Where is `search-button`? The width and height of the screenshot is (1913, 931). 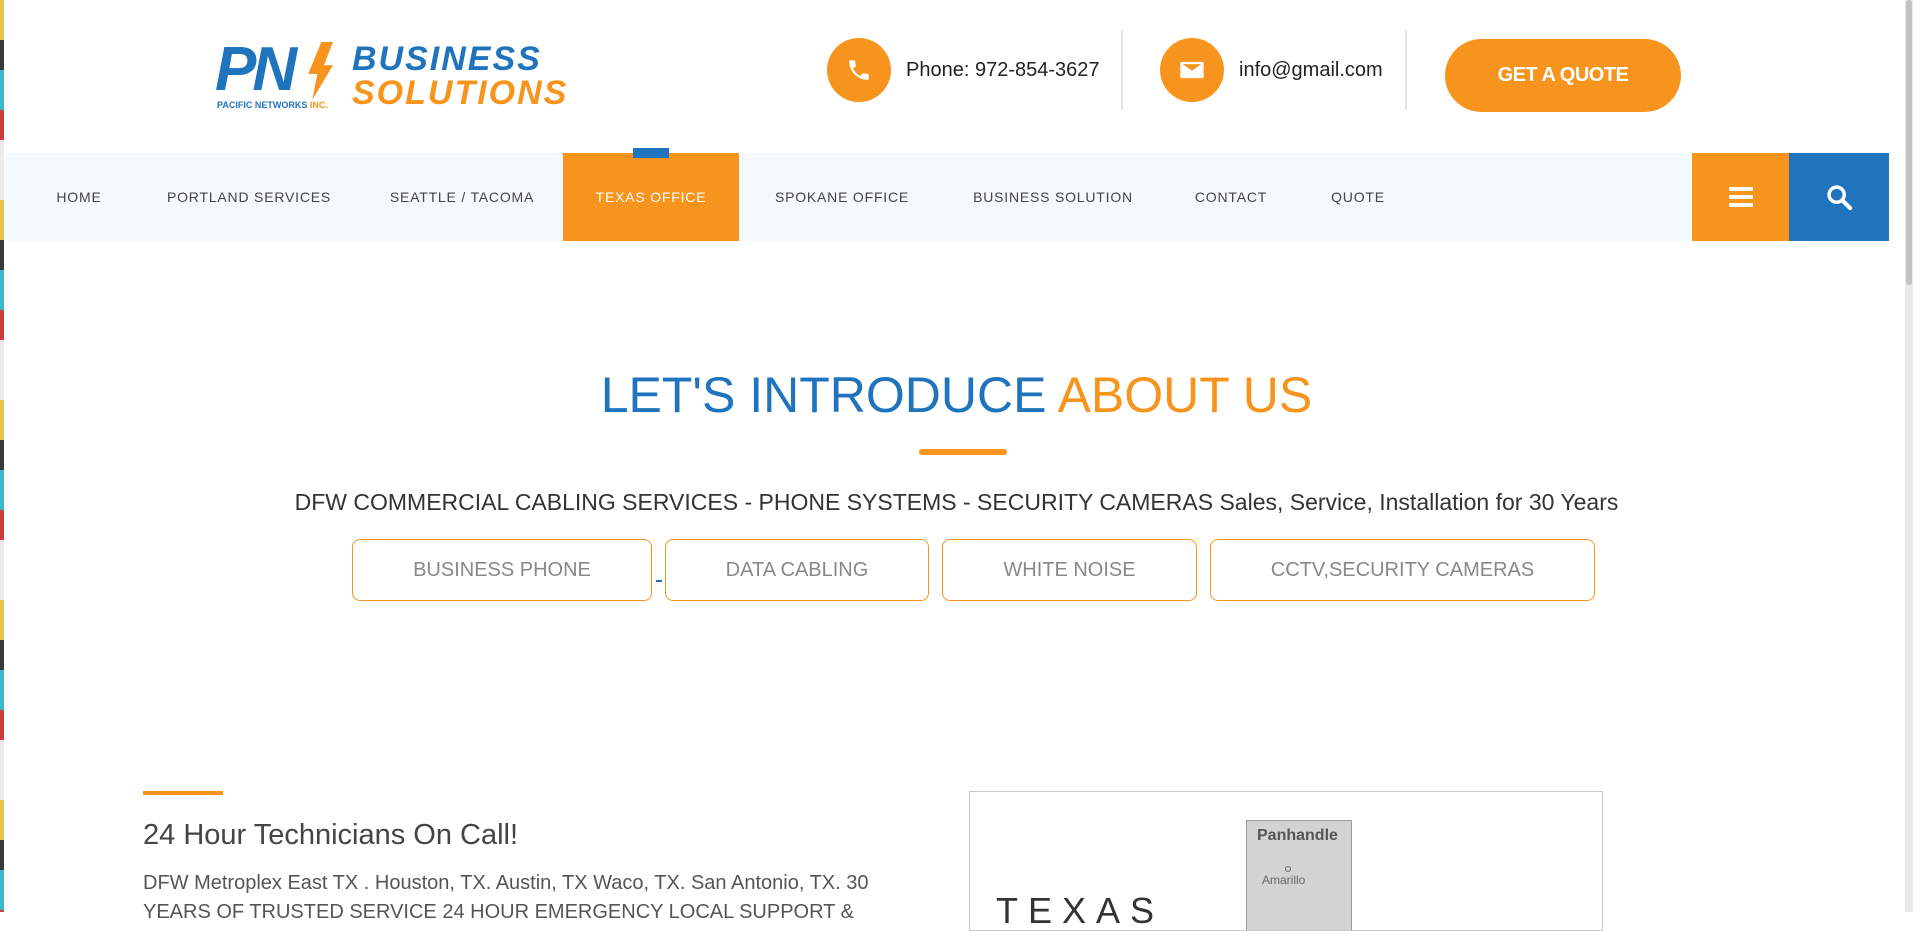
search-button is located at coordinates (1839, 197).